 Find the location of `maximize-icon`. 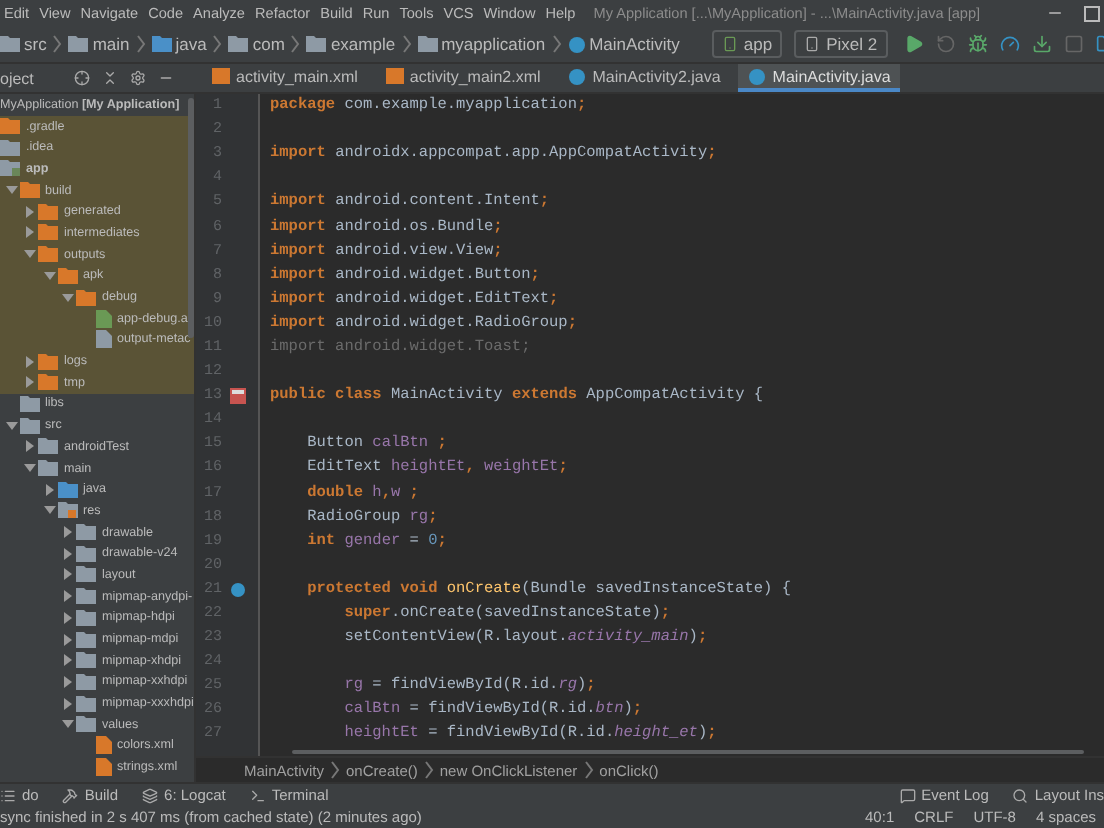

maximize-icon is located at coordinates (1092, 13).